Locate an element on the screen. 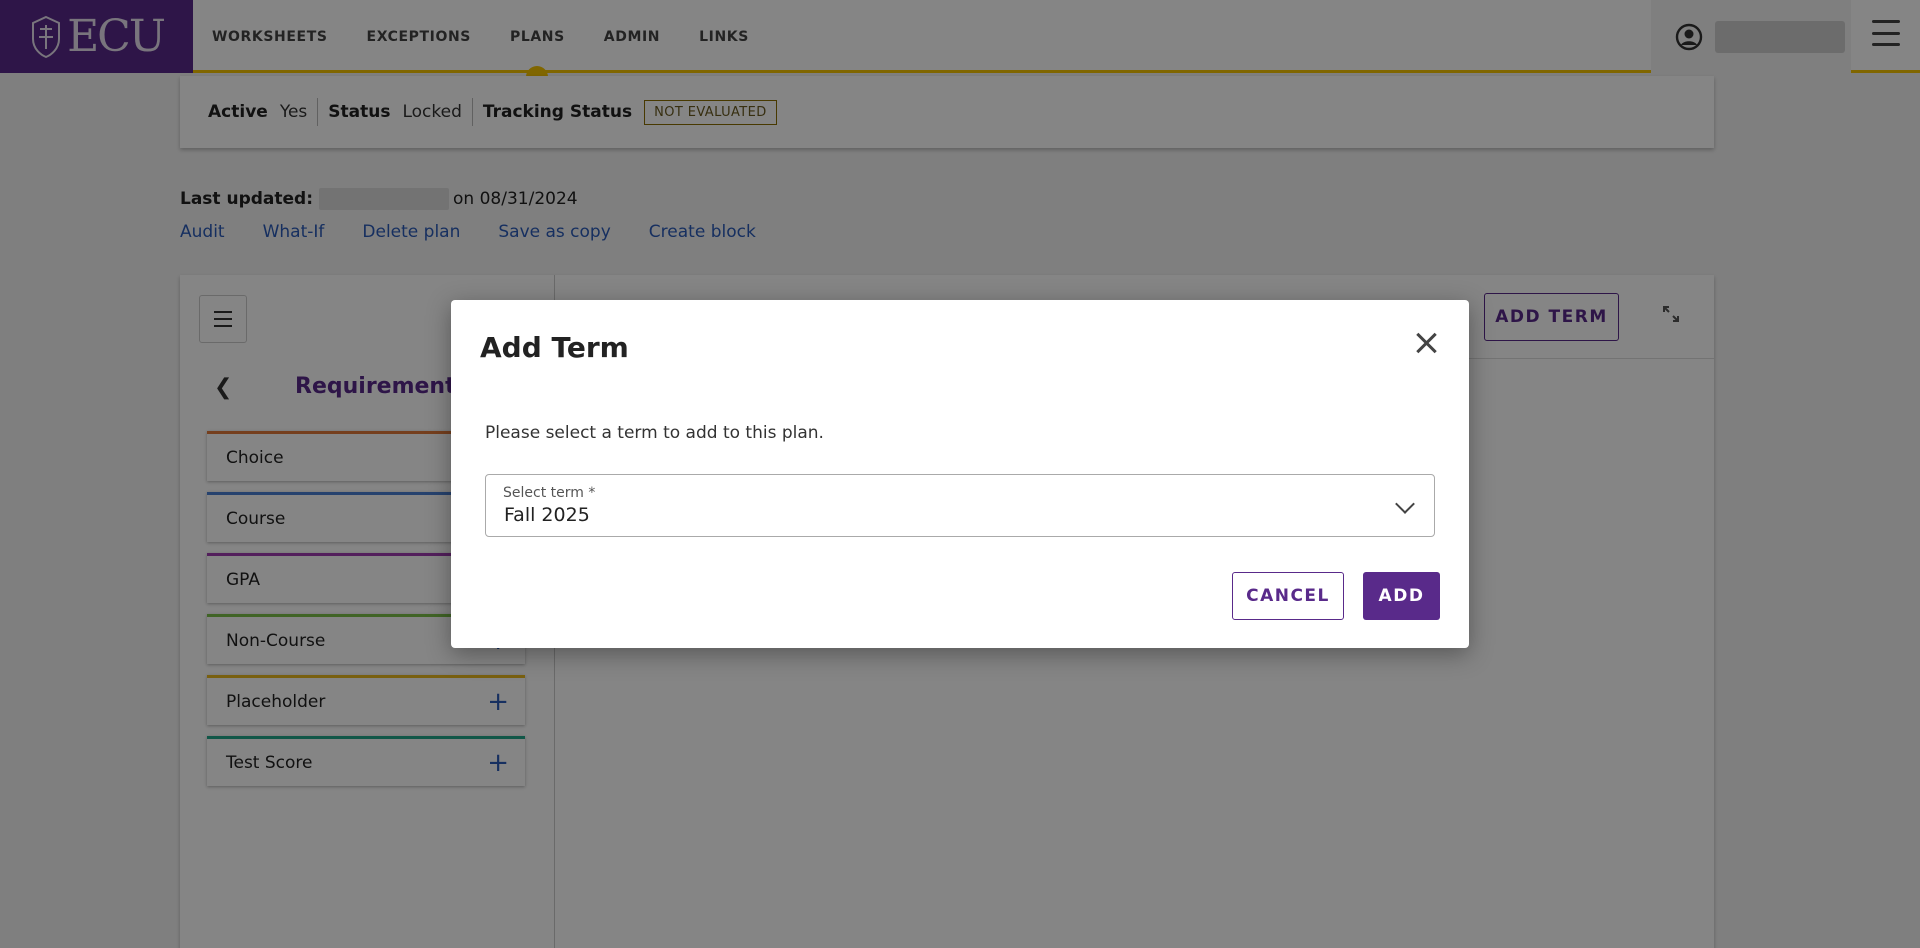  close-icon is located at coordinates (1426, 343).